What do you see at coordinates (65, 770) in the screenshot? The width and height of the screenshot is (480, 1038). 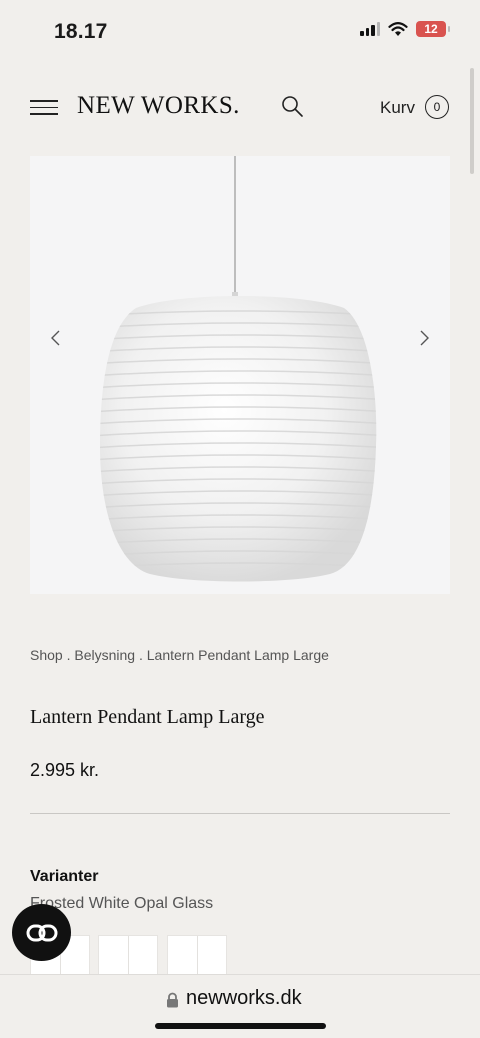 I see `product-price: 2.995 kr.` at bounding box center [65, 770].